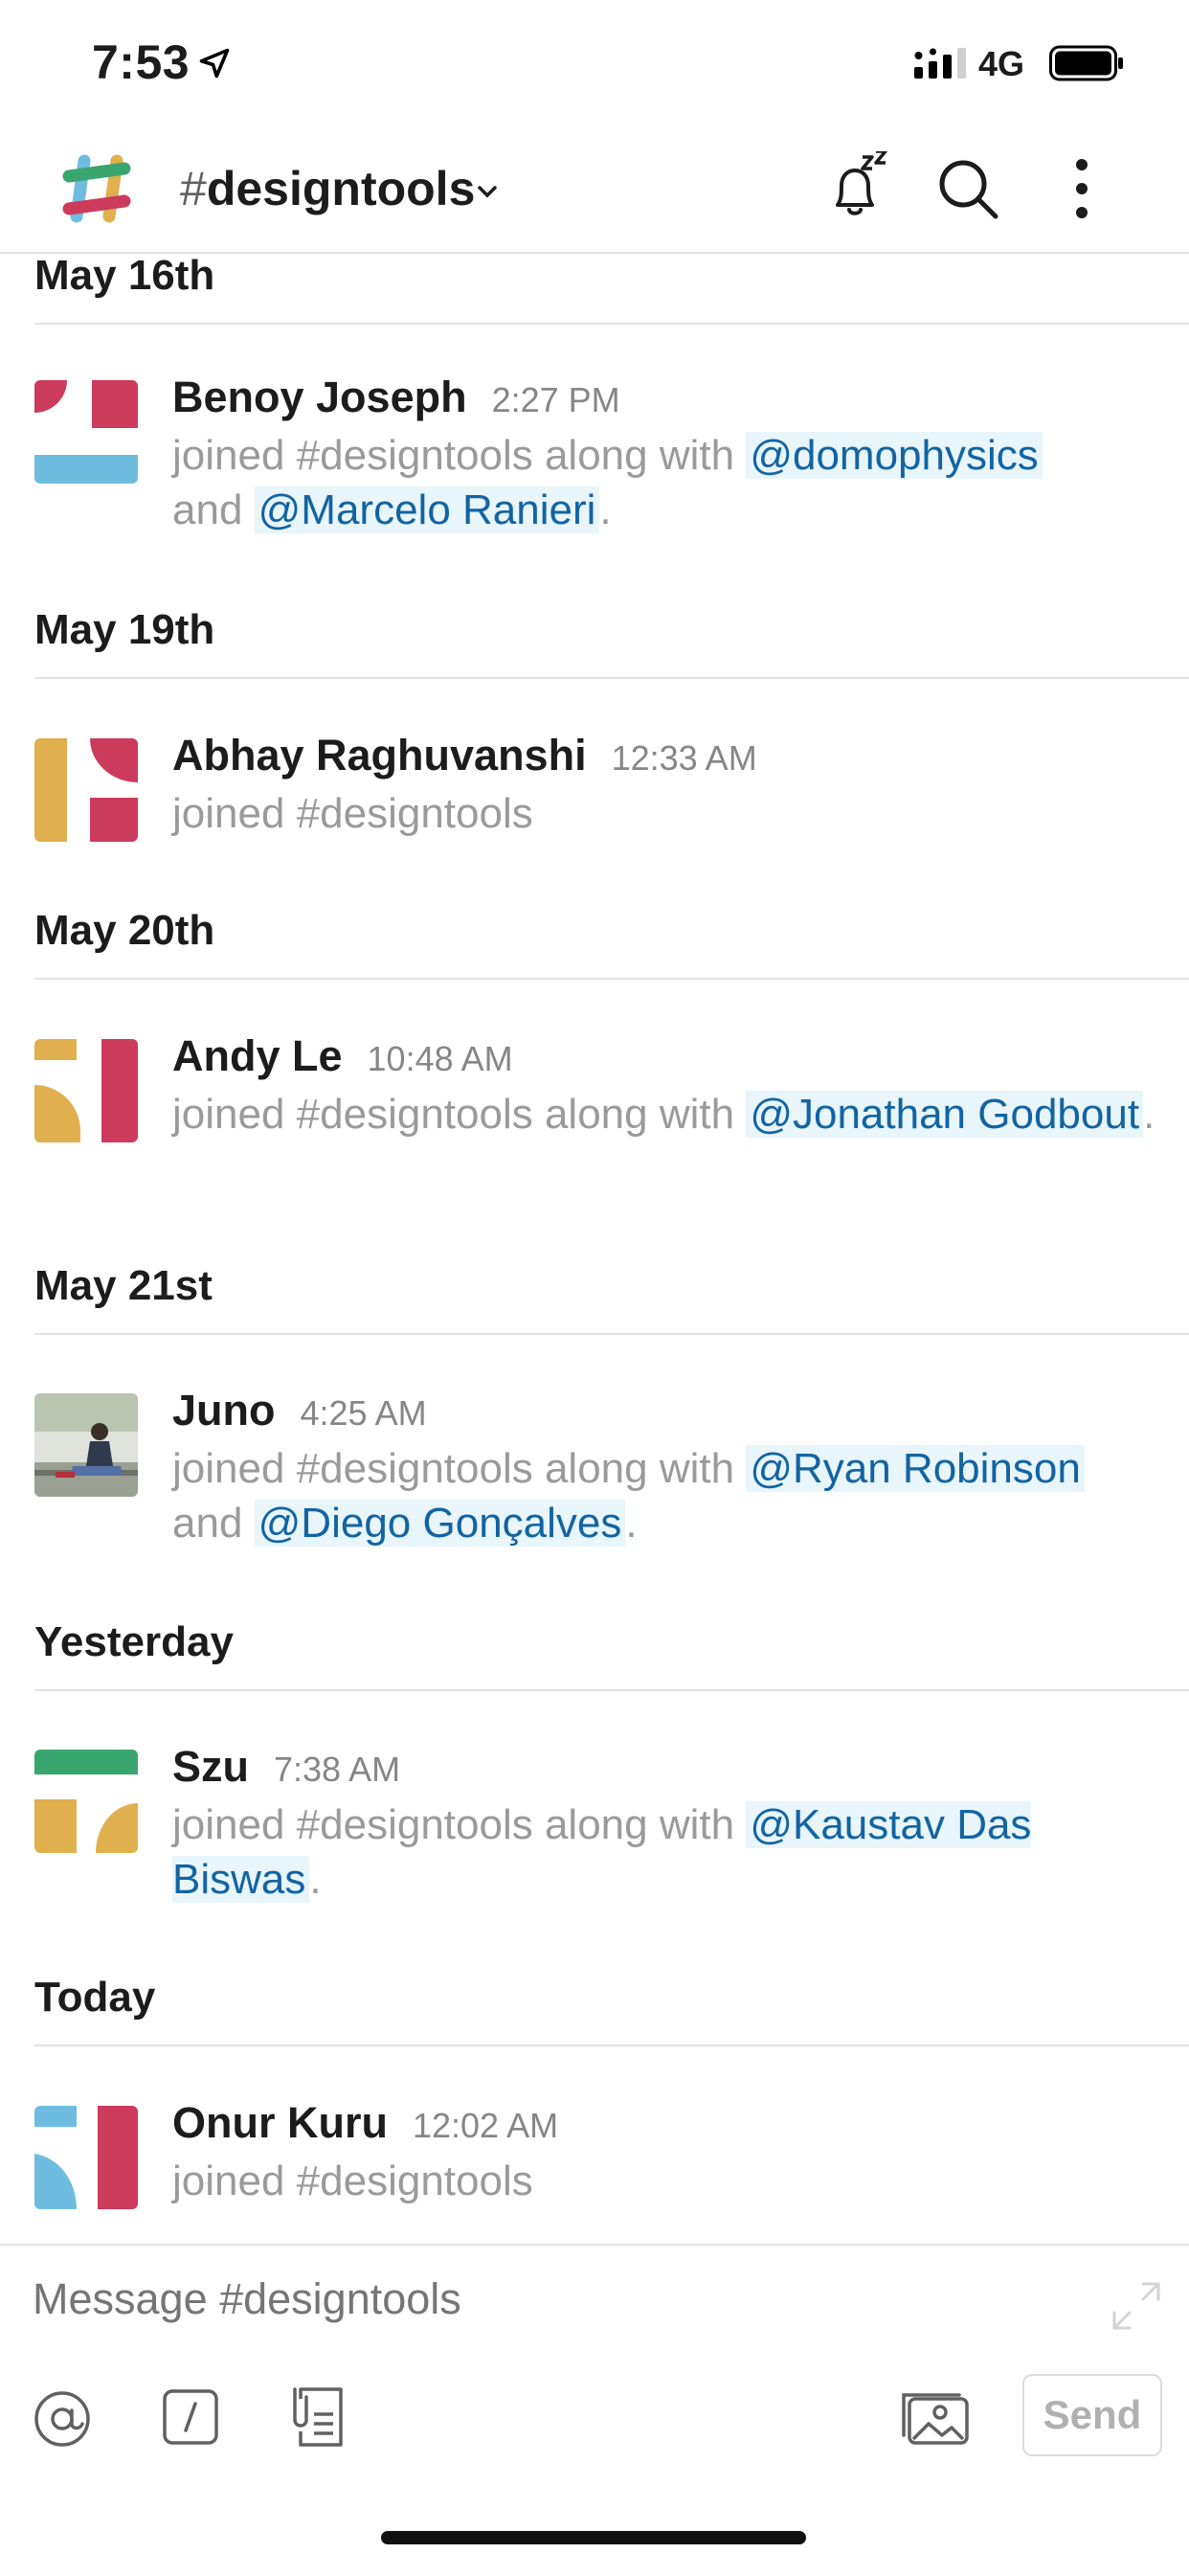  What do you see at coordinates (611, 2010) in the screenshot?
I see `day-divider: Today` at bounding box center [611, 2010].